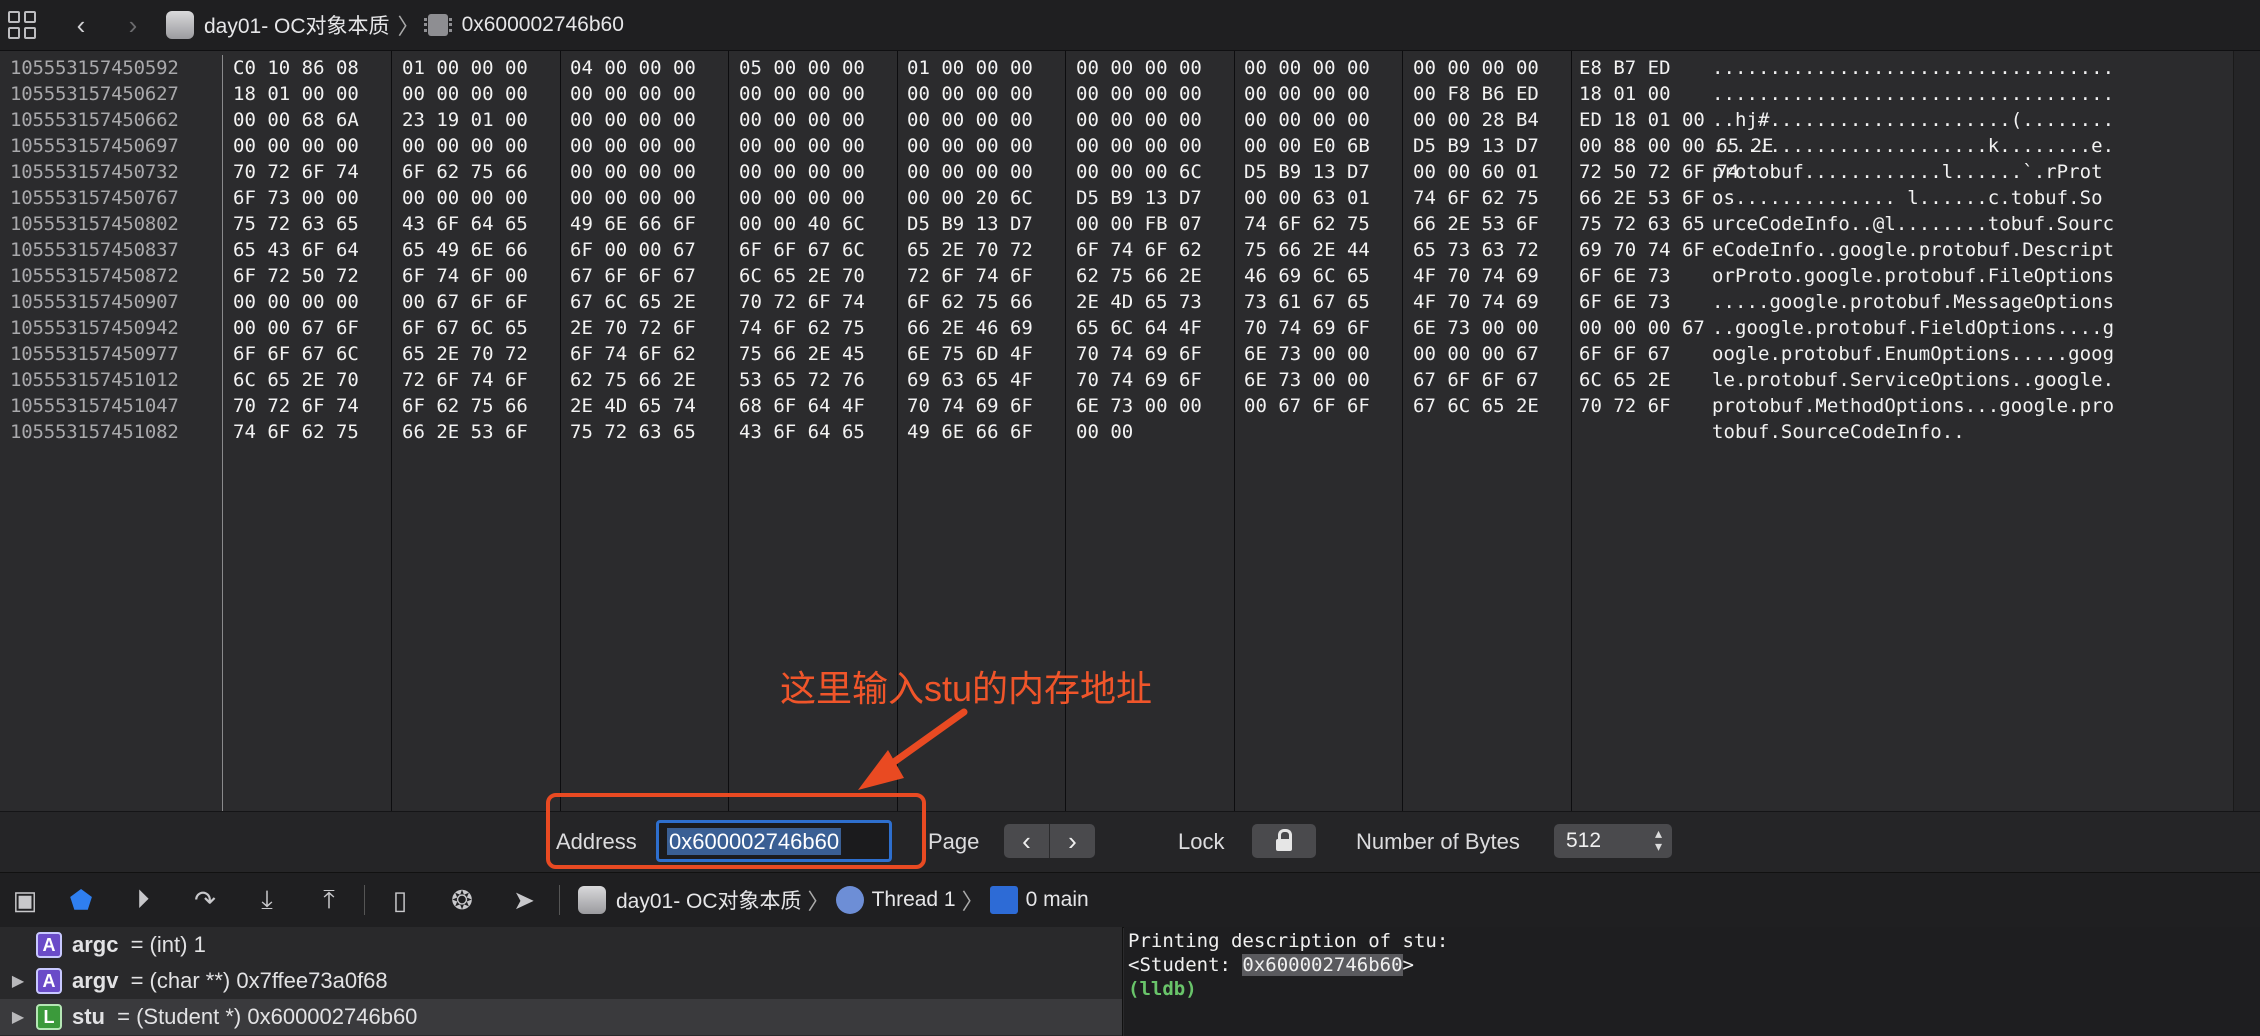  I want to click on hex-cell: 00 88 00 00 65 2E, so click(1672, 146).